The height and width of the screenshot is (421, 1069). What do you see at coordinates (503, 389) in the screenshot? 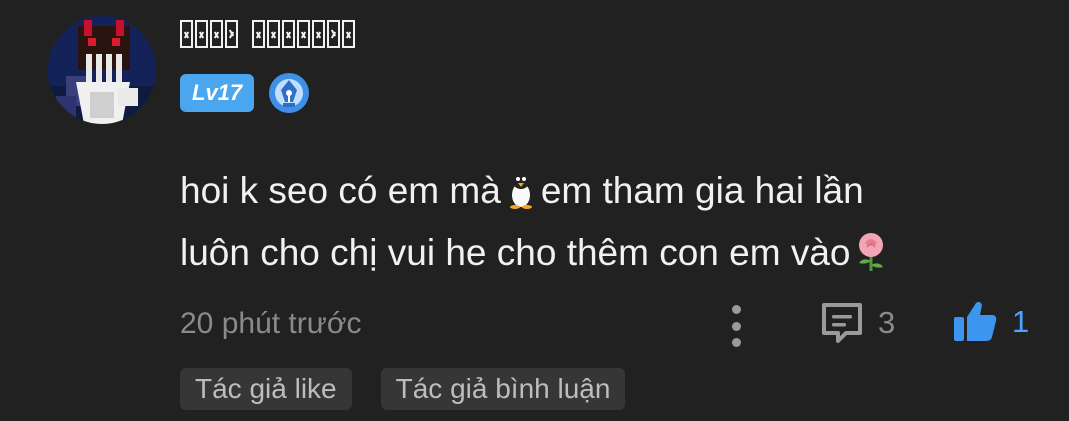
I see `author-replied-tag: Tác giả bình luận` at bounding box center [503, 389].